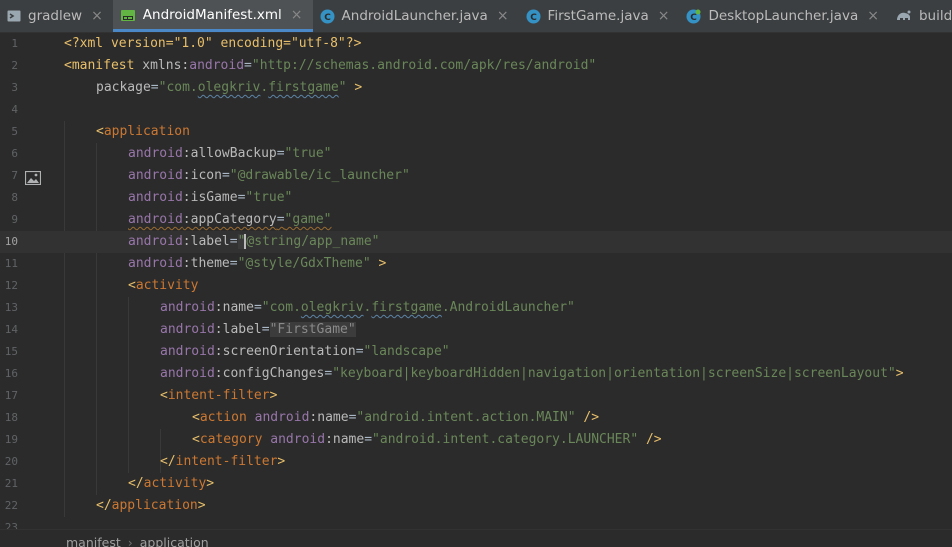 The width and height of the screenshot is (952, 547). I want to click on line-number: 15, so click(11, 351).